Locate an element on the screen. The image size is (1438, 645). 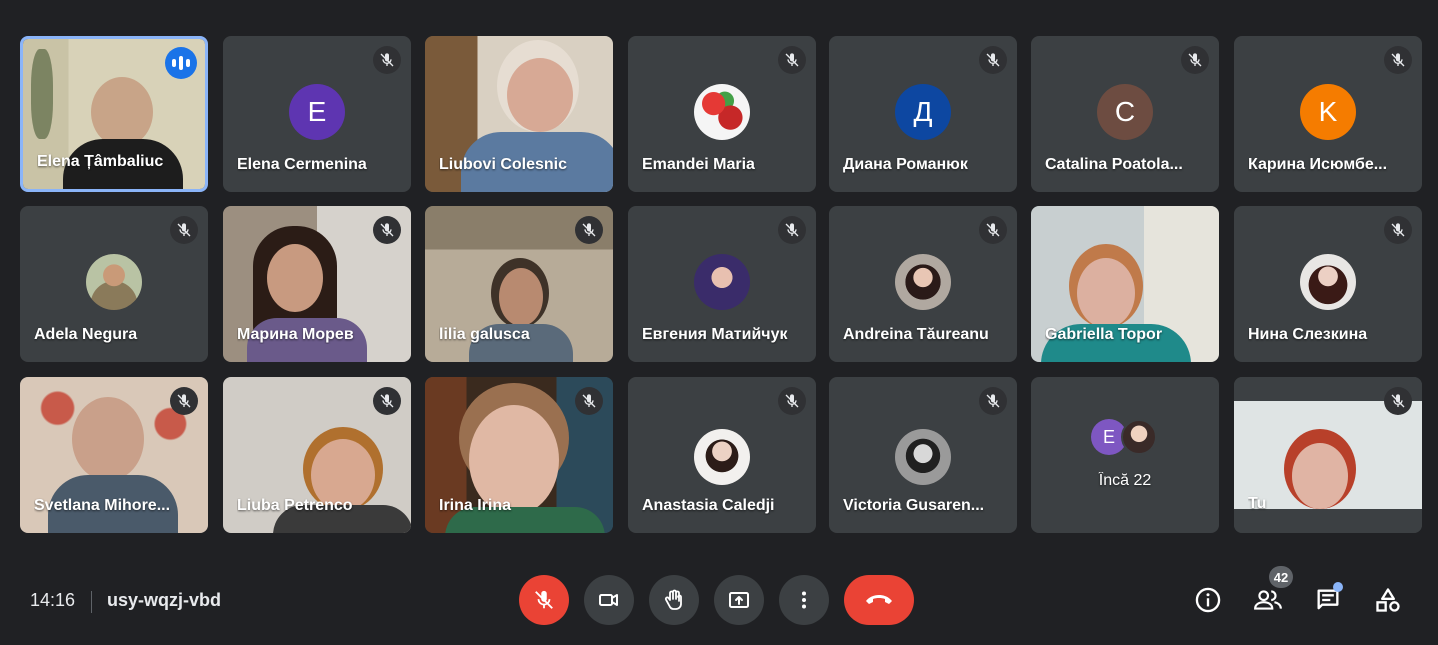
leave-call-button is located at coordinates (879, 600).